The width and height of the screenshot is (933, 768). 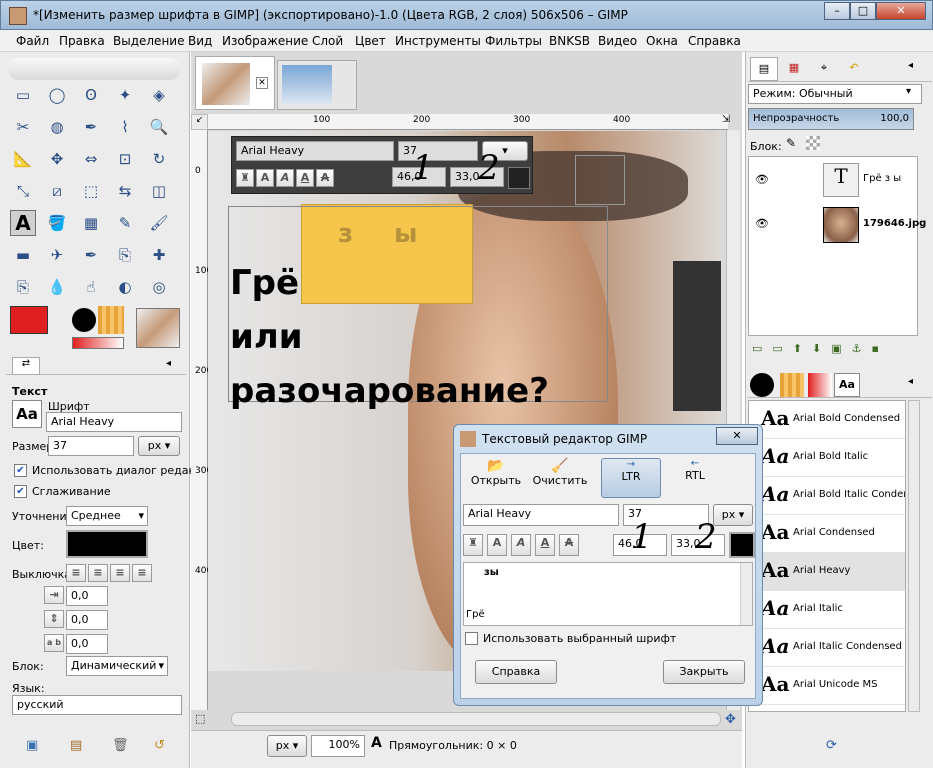 What do you see at coordinates (617, 41) in the screenshot?
I see `menu-video: Видео` at bounding box center [617, 41].